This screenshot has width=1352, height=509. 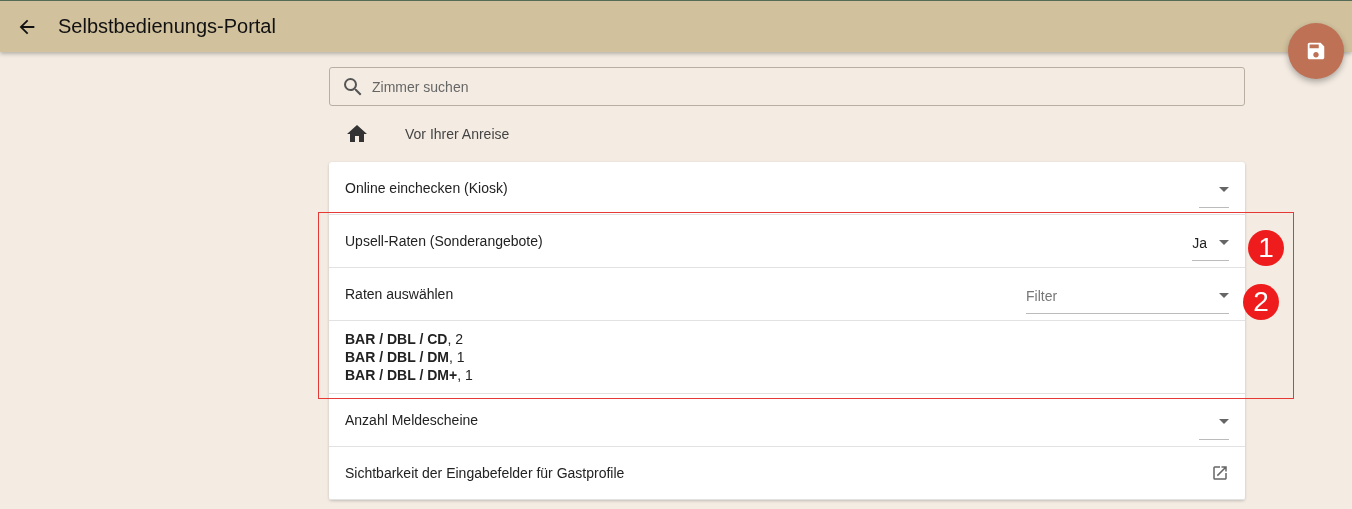 What do you see at coordinates (1266, 248) in the screenshot?
I see `number-marker: 1` at bounding box center [1266, 248].